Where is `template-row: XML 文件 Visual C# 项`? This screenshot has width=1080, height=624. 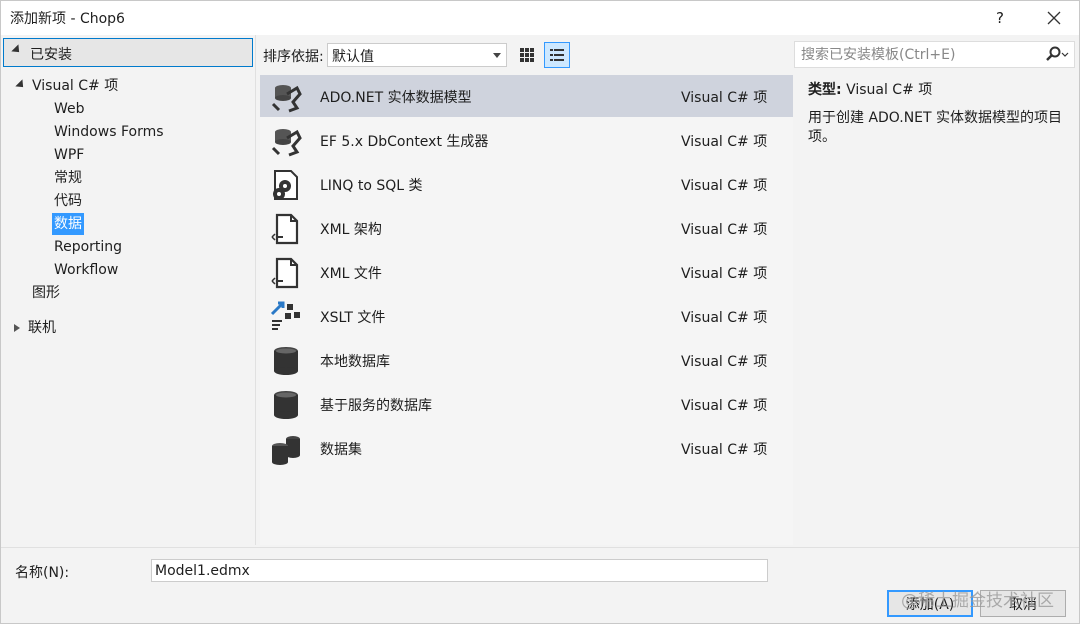 template-row: XML 文件 Visual C# 项 is located at coordinates (526, 272).